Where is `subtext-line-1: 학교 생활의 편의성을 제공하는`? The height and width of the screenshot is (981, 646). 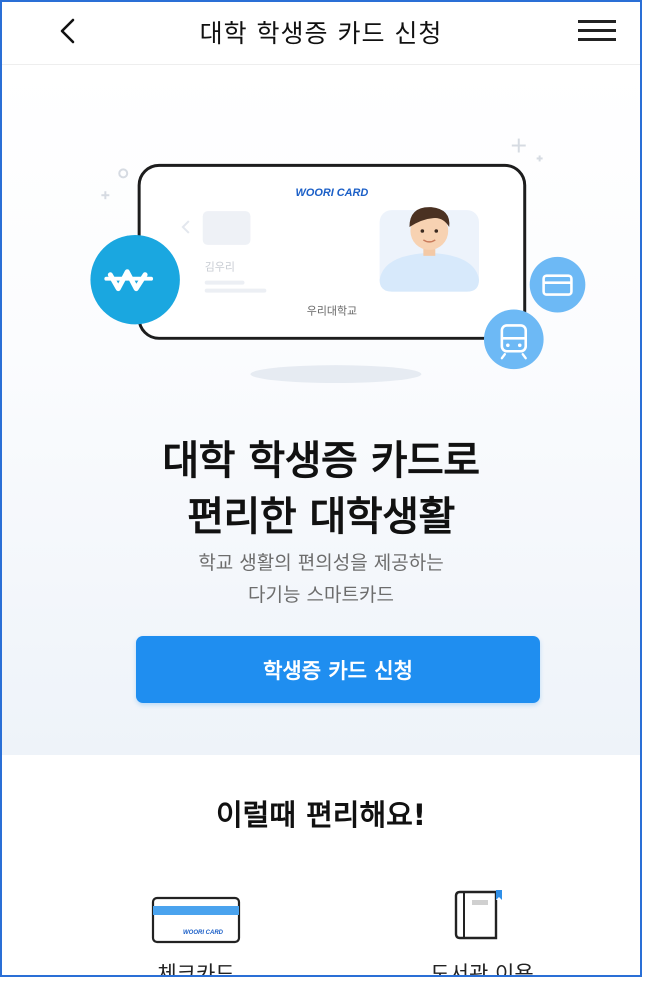 subtext-line-1: 학교 생활의 편의성을 제공하는 is located at coordinates (321, 563).